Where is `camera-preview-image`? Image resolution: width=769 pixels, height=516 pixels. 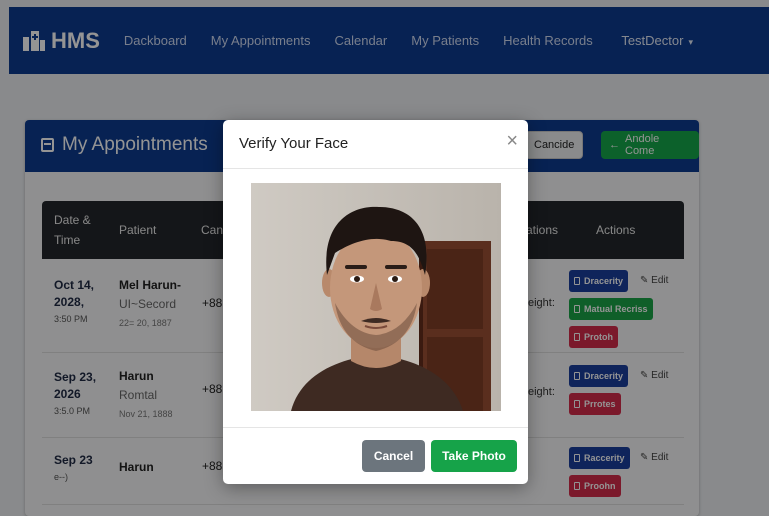
camera-preview-image is located at coordinates (376, 297).